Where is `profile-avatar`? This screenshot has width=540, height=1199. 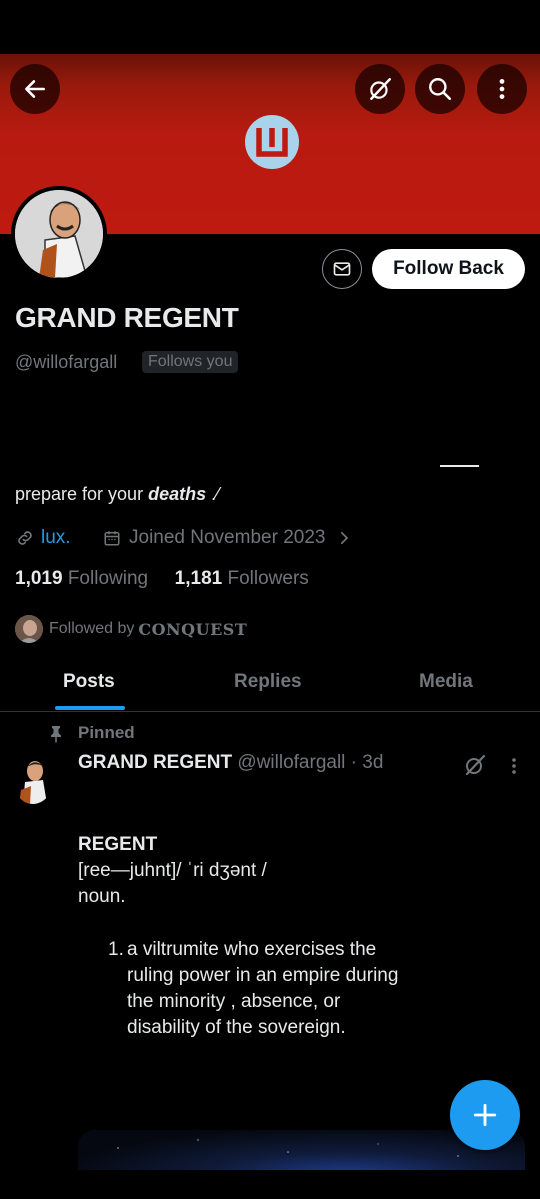 profile-avatar is located at coordinates (59, 234).